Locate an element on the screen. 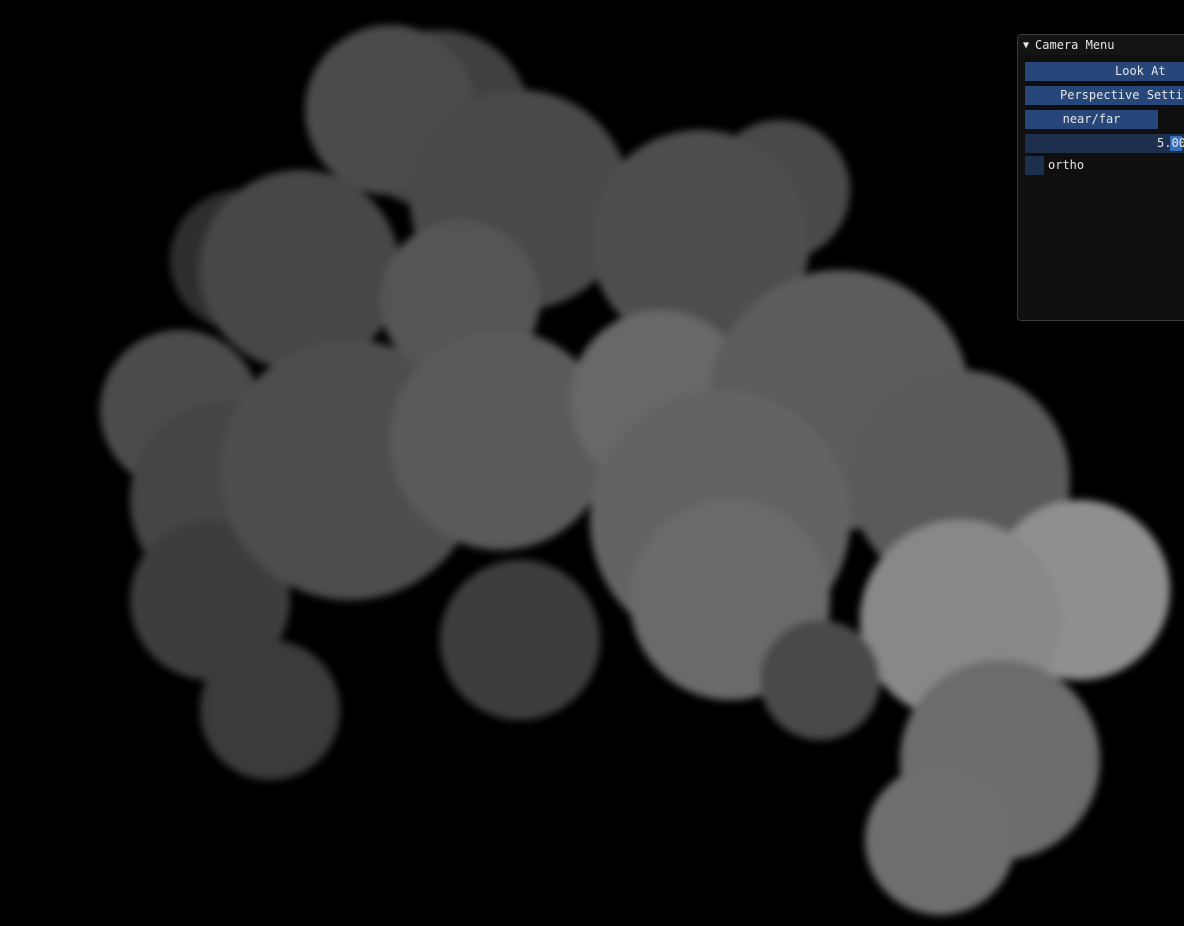 The image size is (1184, 926). collapse-triangle-icon: ▼ is located at coordinates (1026, 45).